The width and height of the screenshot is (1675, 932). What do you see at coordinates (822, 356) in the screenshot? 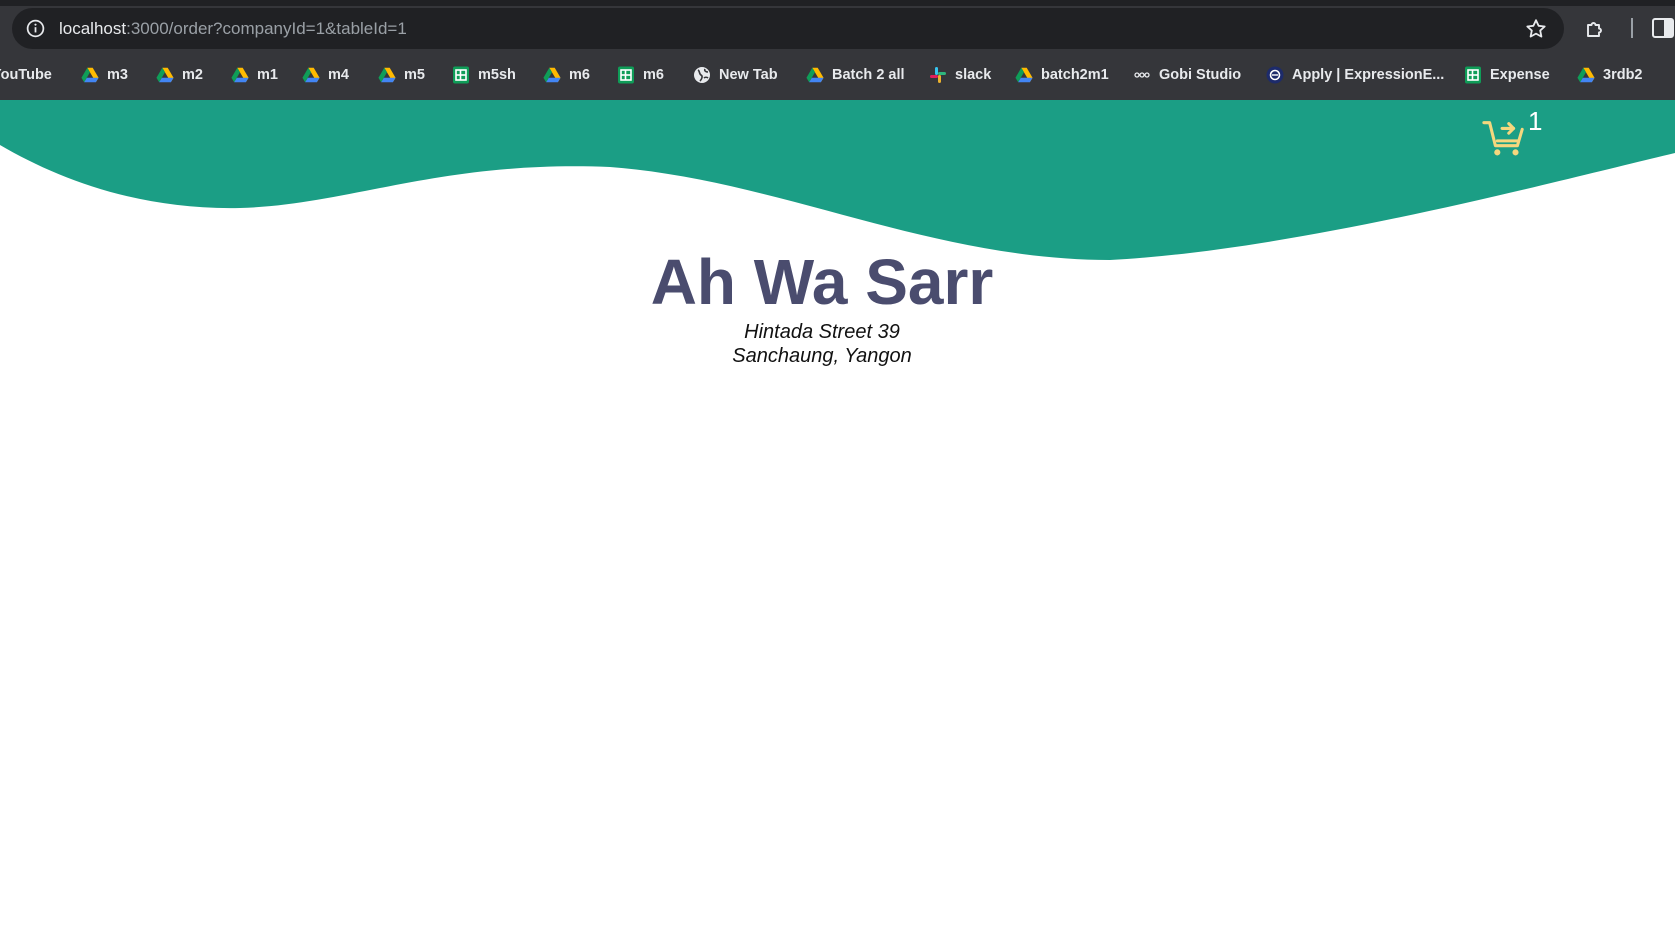
I see `address-line-2: Sanchaung, Yangon` at bounding box center [822, 356].